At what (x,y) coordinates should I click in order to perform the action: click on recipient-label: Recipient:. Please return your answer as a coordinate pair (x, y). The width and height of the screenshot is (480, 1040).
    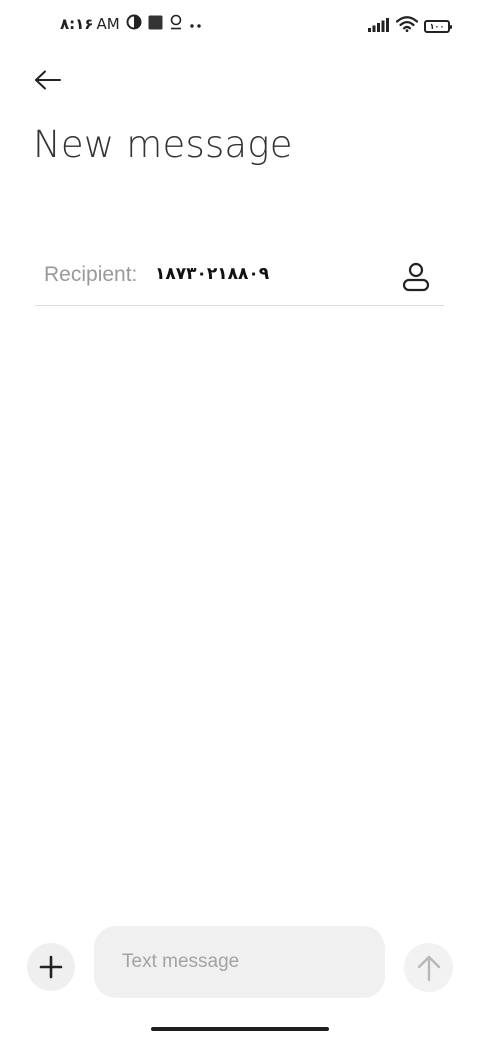
    Looking at the image, I should click on (91, 274).